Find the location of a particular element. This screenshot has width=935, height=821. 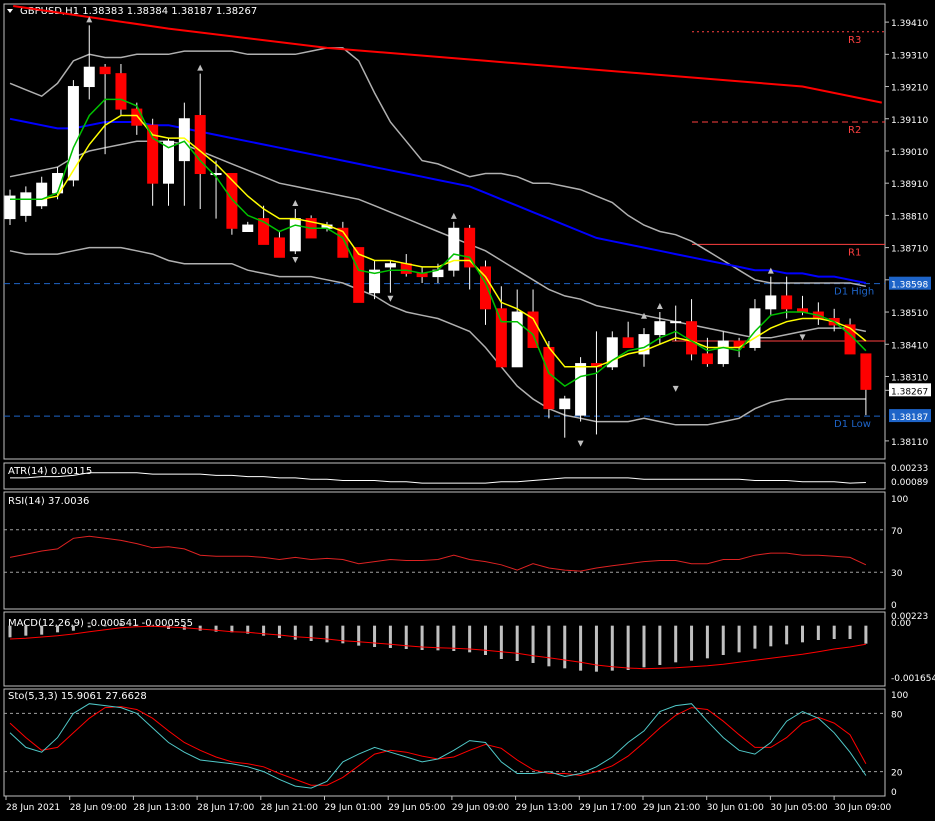

price-axis-label: 1.39210 is located at coordinates (909, 89).